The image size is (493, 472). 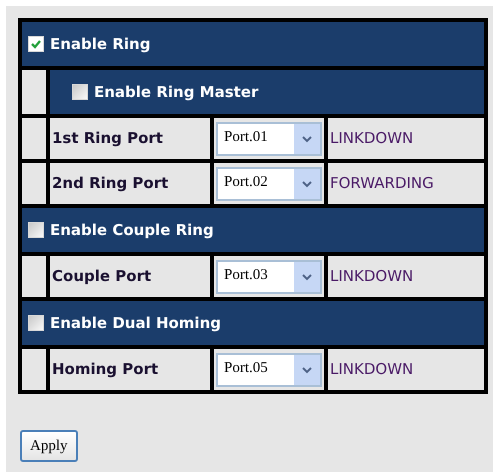 What do you see at coordinates (107, 139) in the screenshot?
I see `port-label: 1st Ring Port` at bounding box center [107, 139].